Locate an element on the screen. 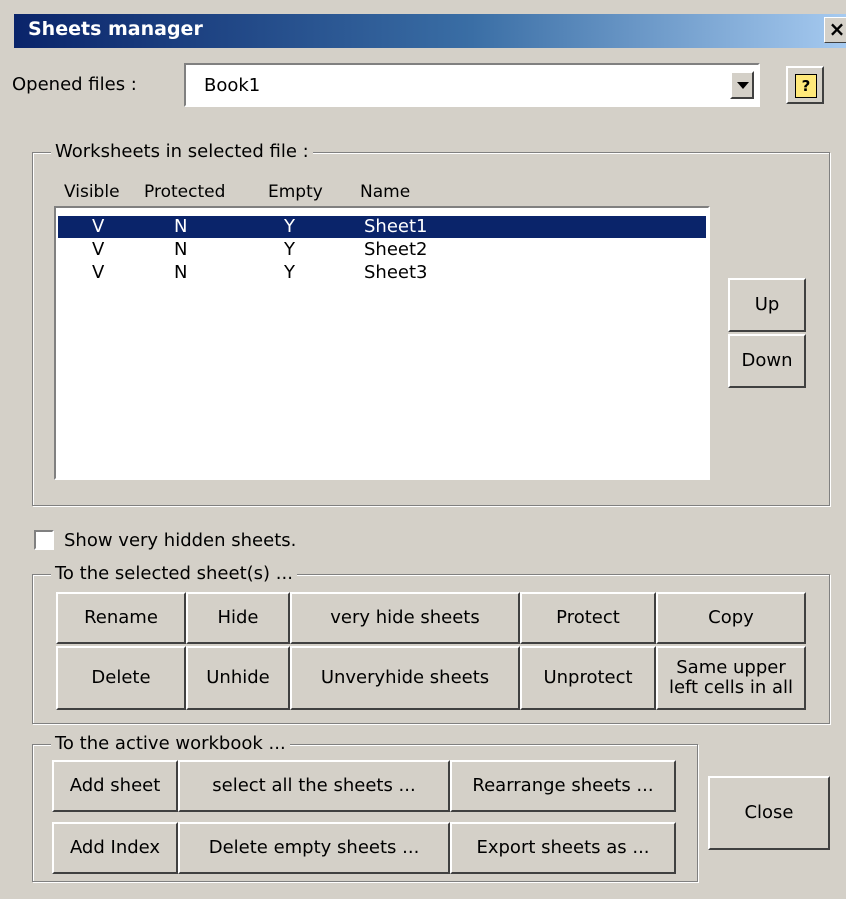 The width and height of the screenshot is (846, 899). same-upper-left-cells-button: Same upper left cells in all is located at coordinates (731, 678).